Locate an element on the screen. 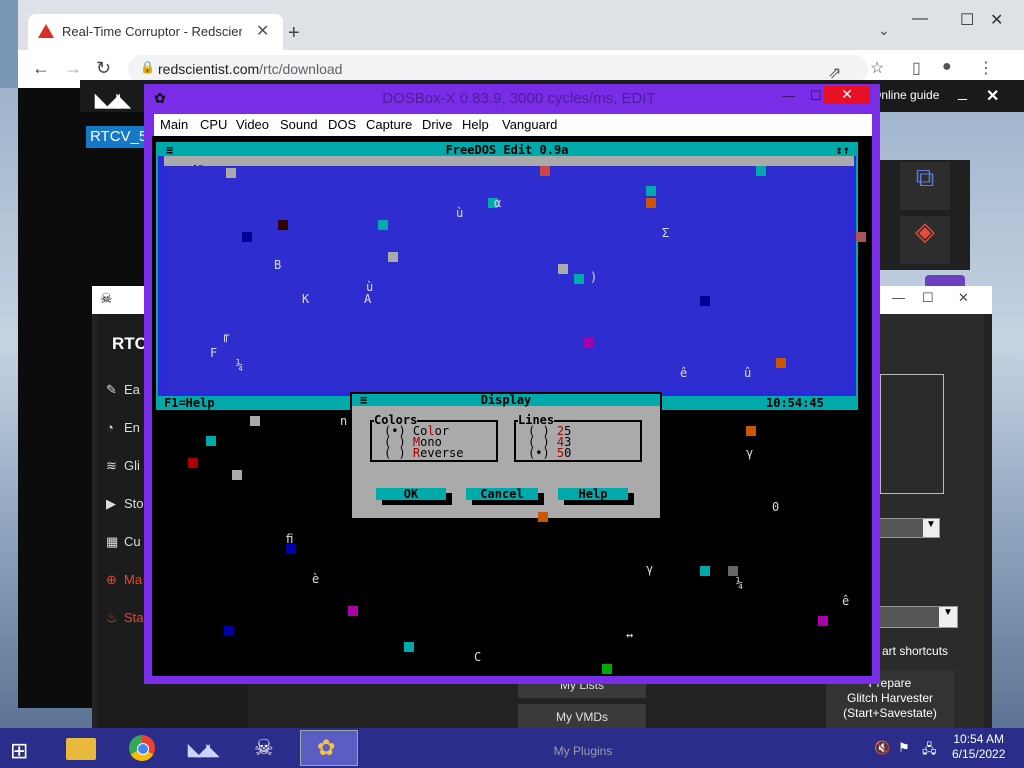  sidebar-item-start: ♨ Sta is located at coordinates (125, 618).